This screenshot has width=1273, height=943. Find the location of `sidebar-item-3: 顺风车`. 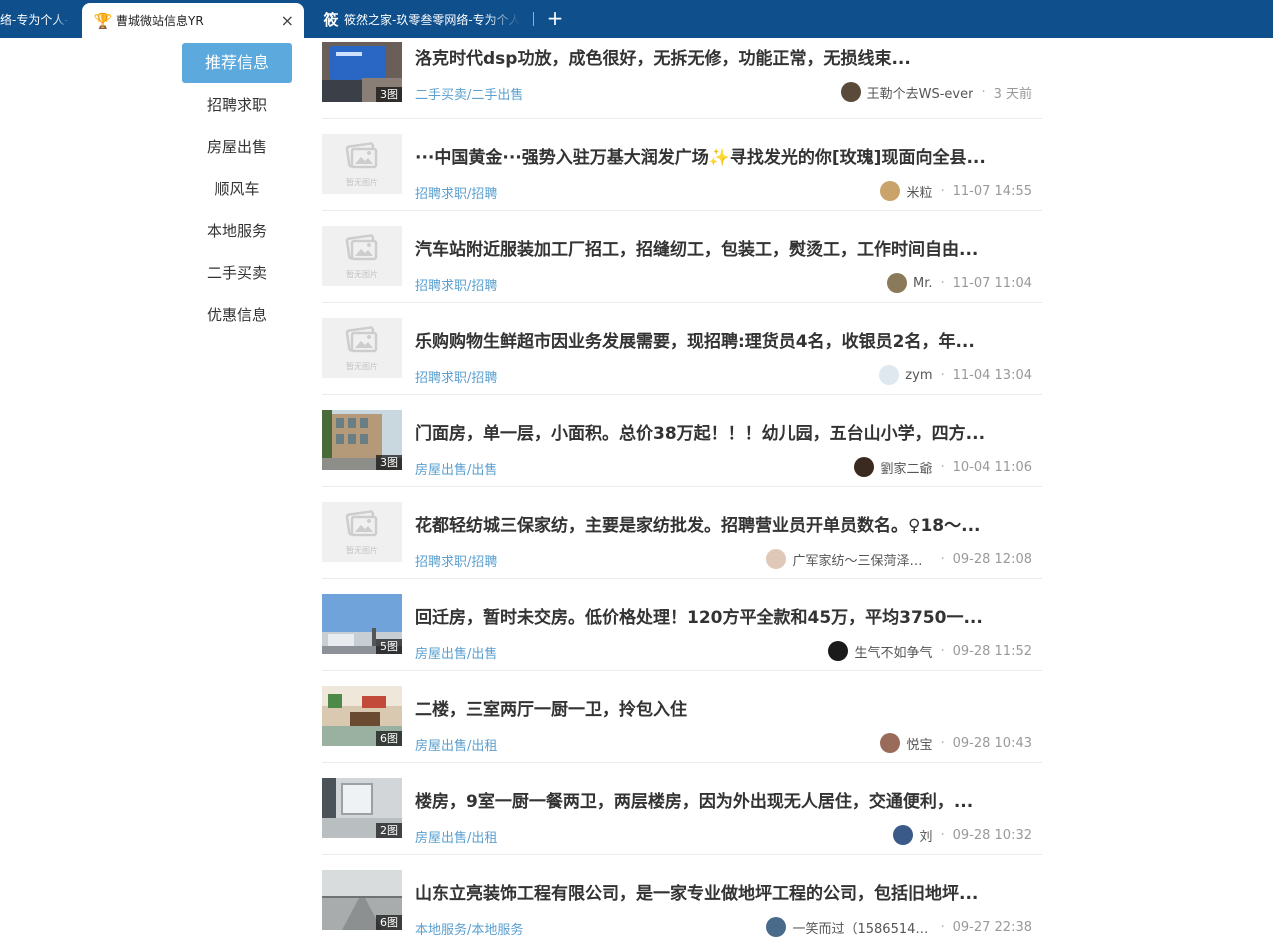

sidebar-item-3: 顺风车 is located at coordinates (237, 189).